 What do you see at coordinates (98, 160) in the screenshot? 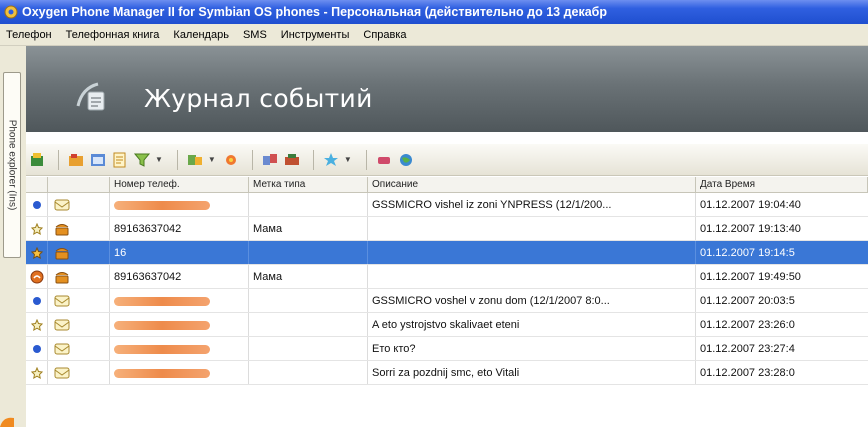
I see `view-icon` at bounding box center [98, 160].